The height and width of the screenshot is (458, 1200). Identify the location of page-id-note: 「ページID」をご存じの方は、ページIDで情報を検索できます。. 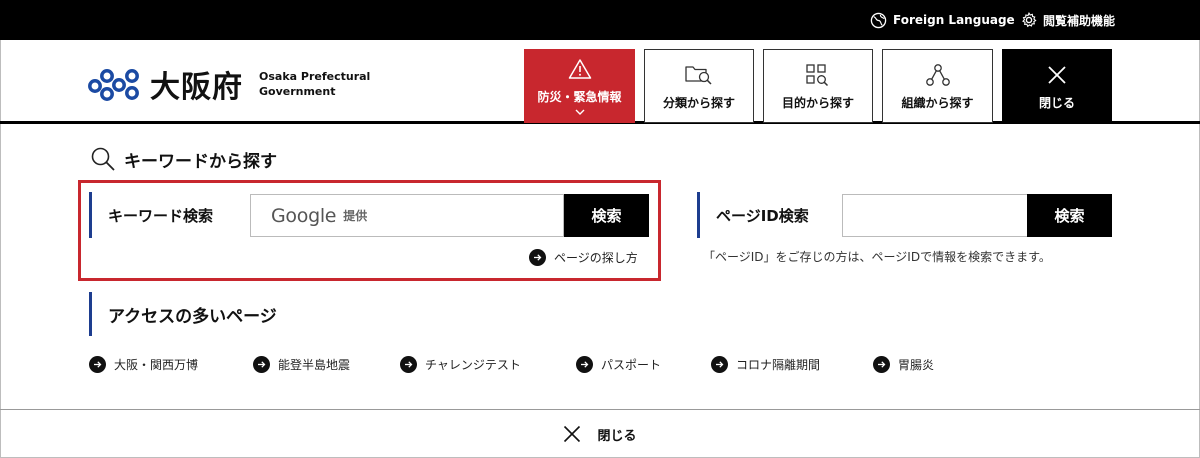
(877, 257).